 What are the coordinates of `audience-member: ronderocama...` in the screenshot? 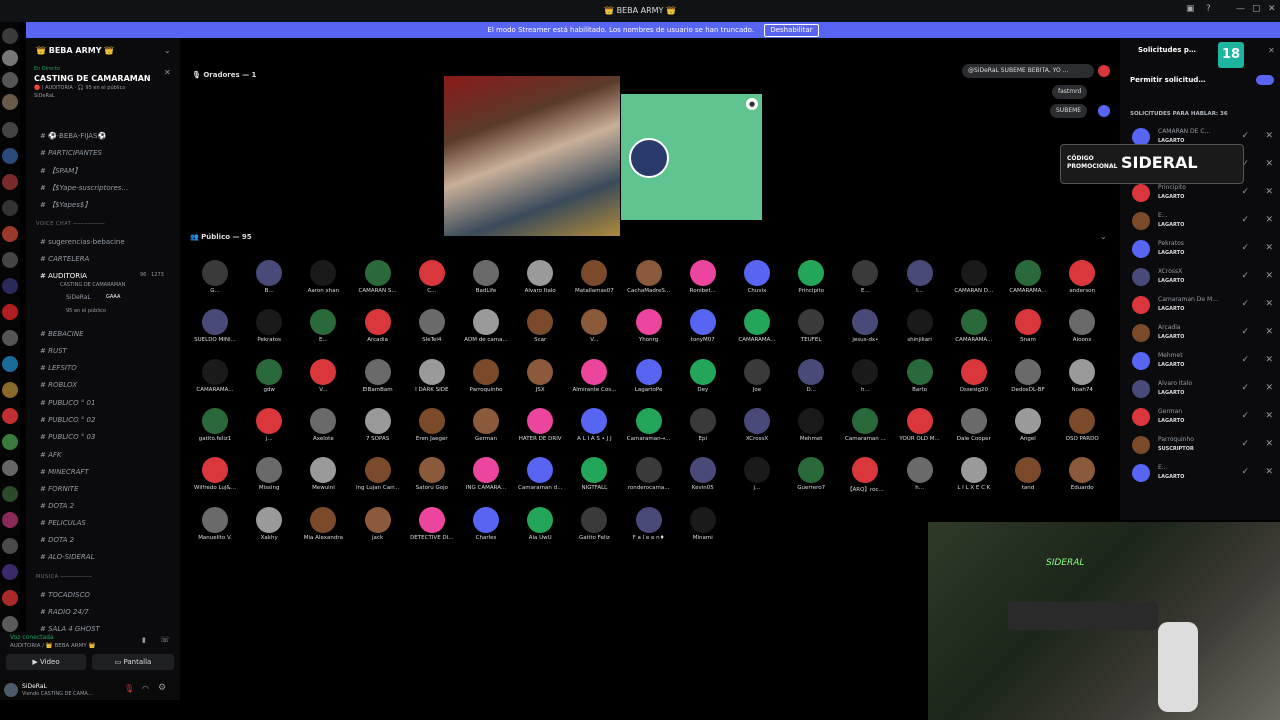 It's located at (649, 474).